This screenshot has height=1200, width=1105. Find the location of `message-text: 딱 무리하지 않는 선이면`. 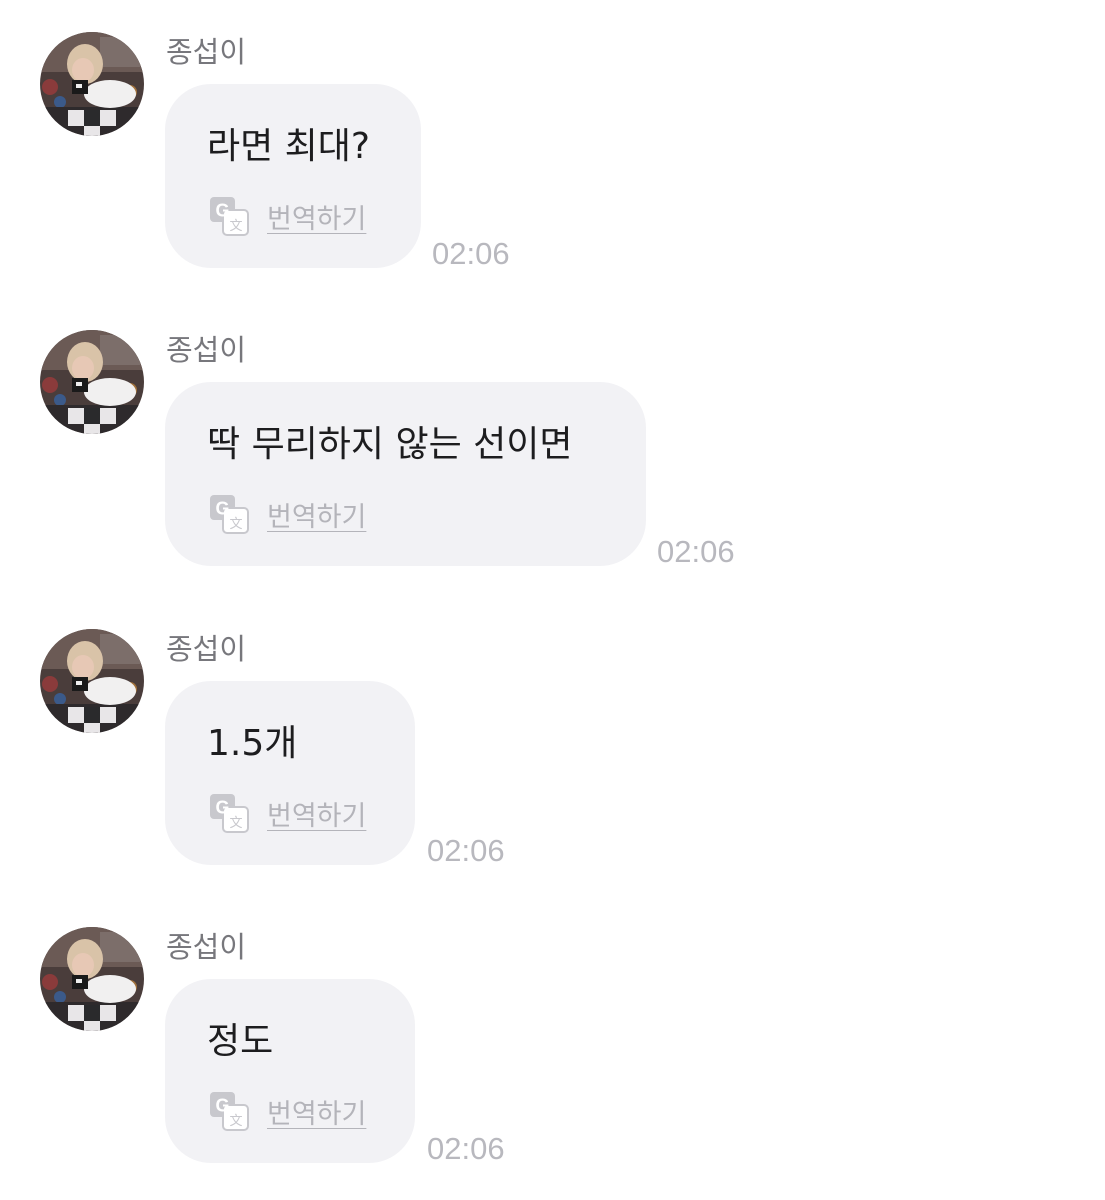

message-text: 딱 무리하지 않는 선이면 is located at coordinates (390, 444).